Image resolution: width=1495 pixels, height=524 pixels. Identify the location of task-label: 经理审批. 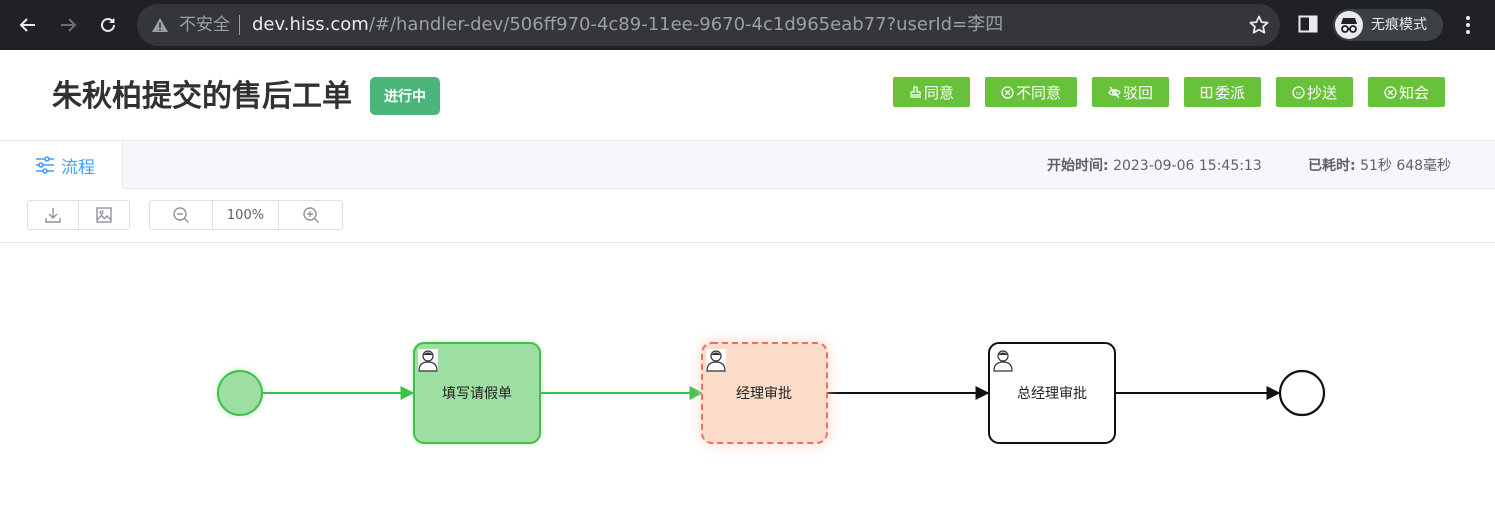
(764, 394).